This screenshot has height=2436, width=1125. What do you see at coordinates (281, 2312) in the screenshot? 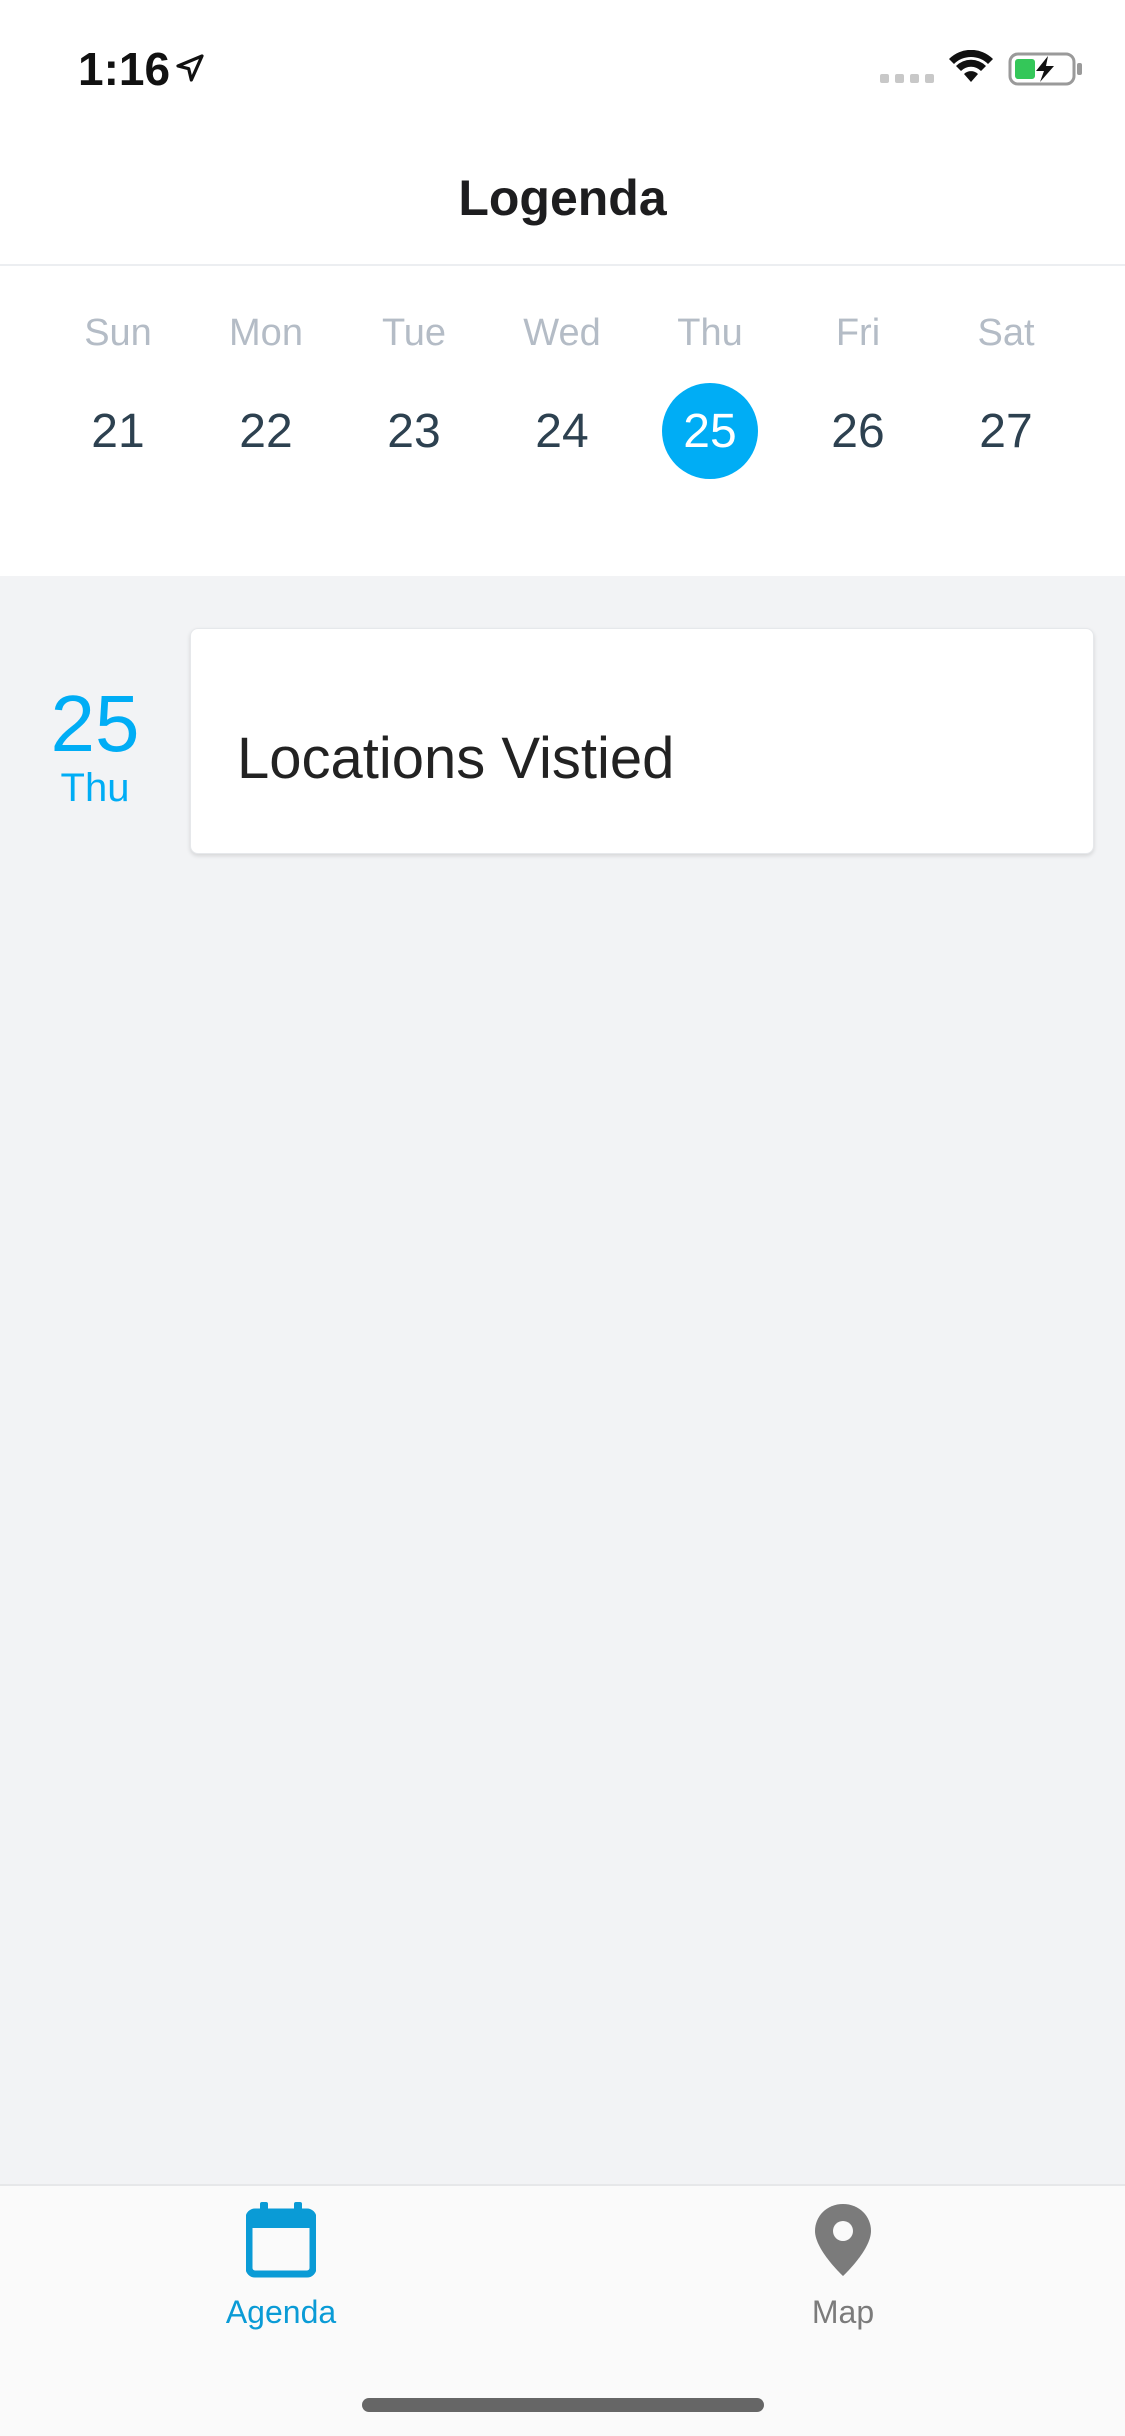
I see `tab-label: Agenda` at bounding box center [281, 2312].